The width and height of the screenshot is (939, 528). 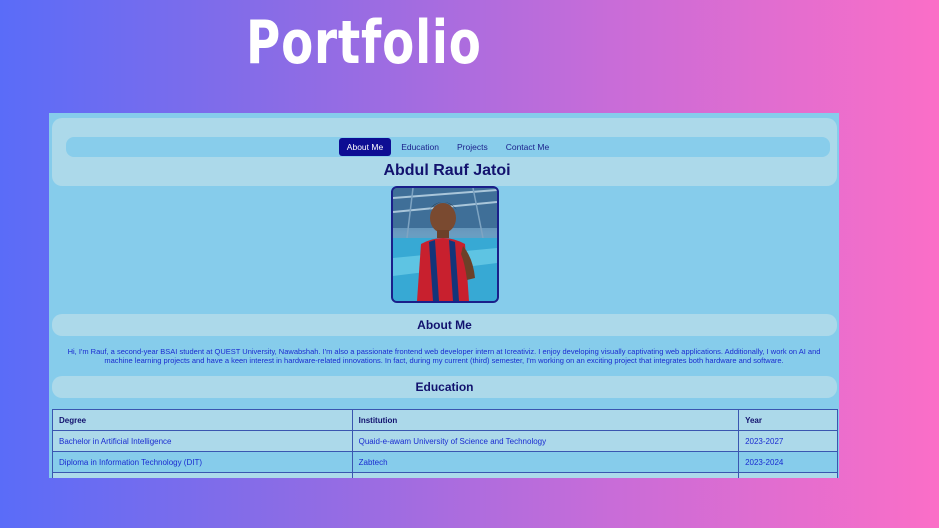 What do you see at coordinates (788, 462) in the screenshot?
I see `cell-year: 2023-2024` at bounding box center [788, 462].